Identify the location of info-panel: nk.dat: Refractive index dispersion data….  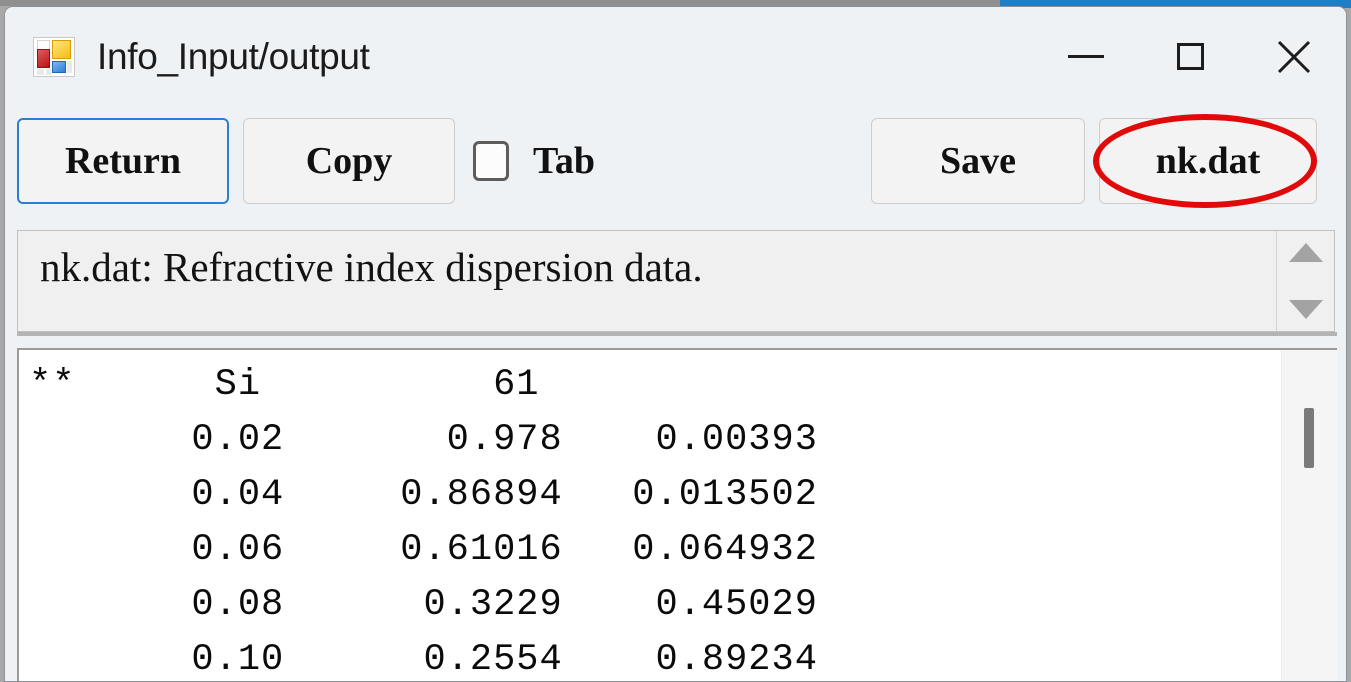
(676, 281).